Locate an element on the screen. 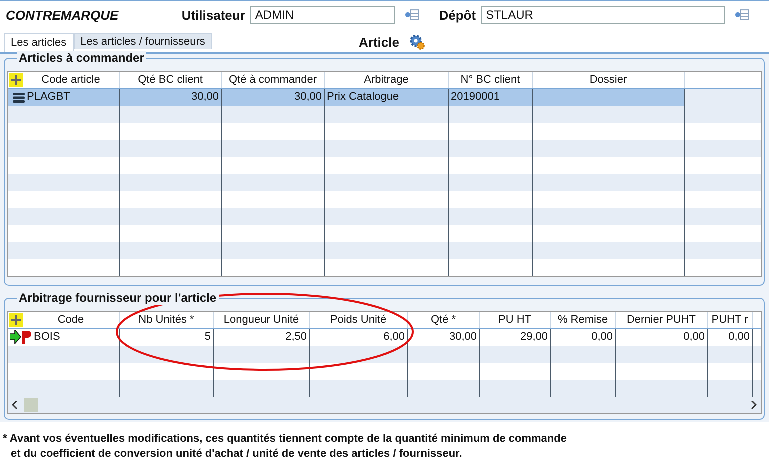  column-header: Dossier is located at coordinates (609, 80).